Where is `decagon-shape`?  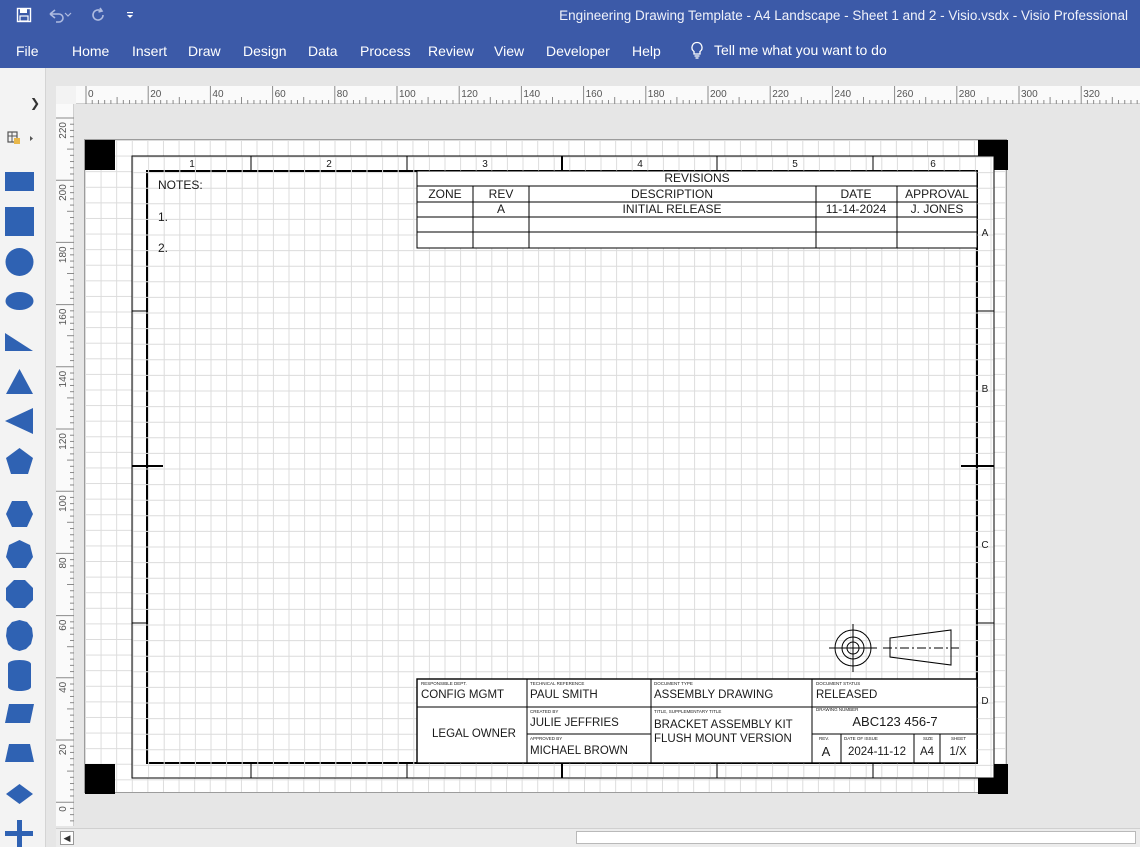 decagon-shape is located at coordinates (19, 635).